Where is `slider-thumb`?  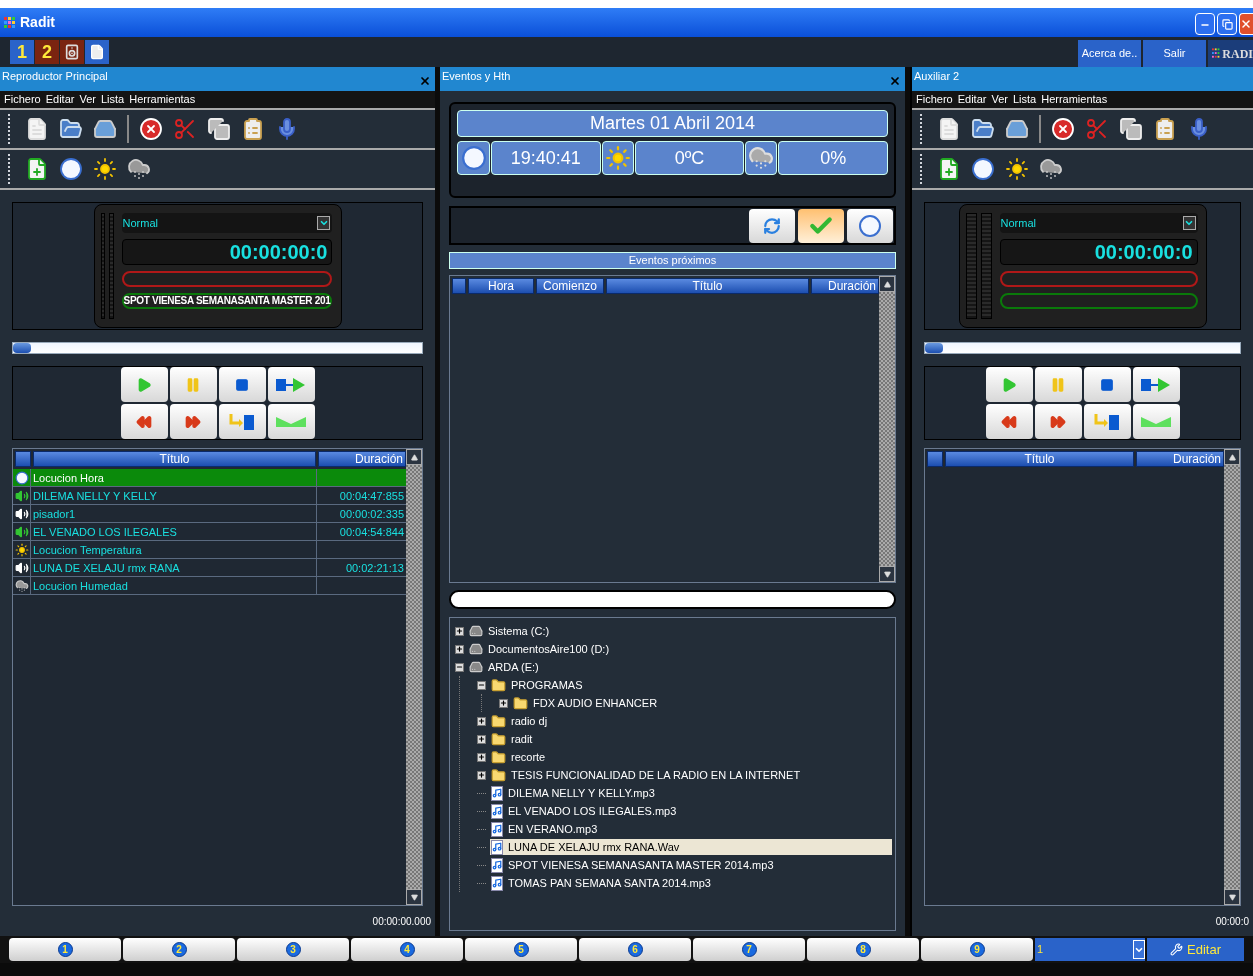 slider-thumb is located at coordinates (934, 348).